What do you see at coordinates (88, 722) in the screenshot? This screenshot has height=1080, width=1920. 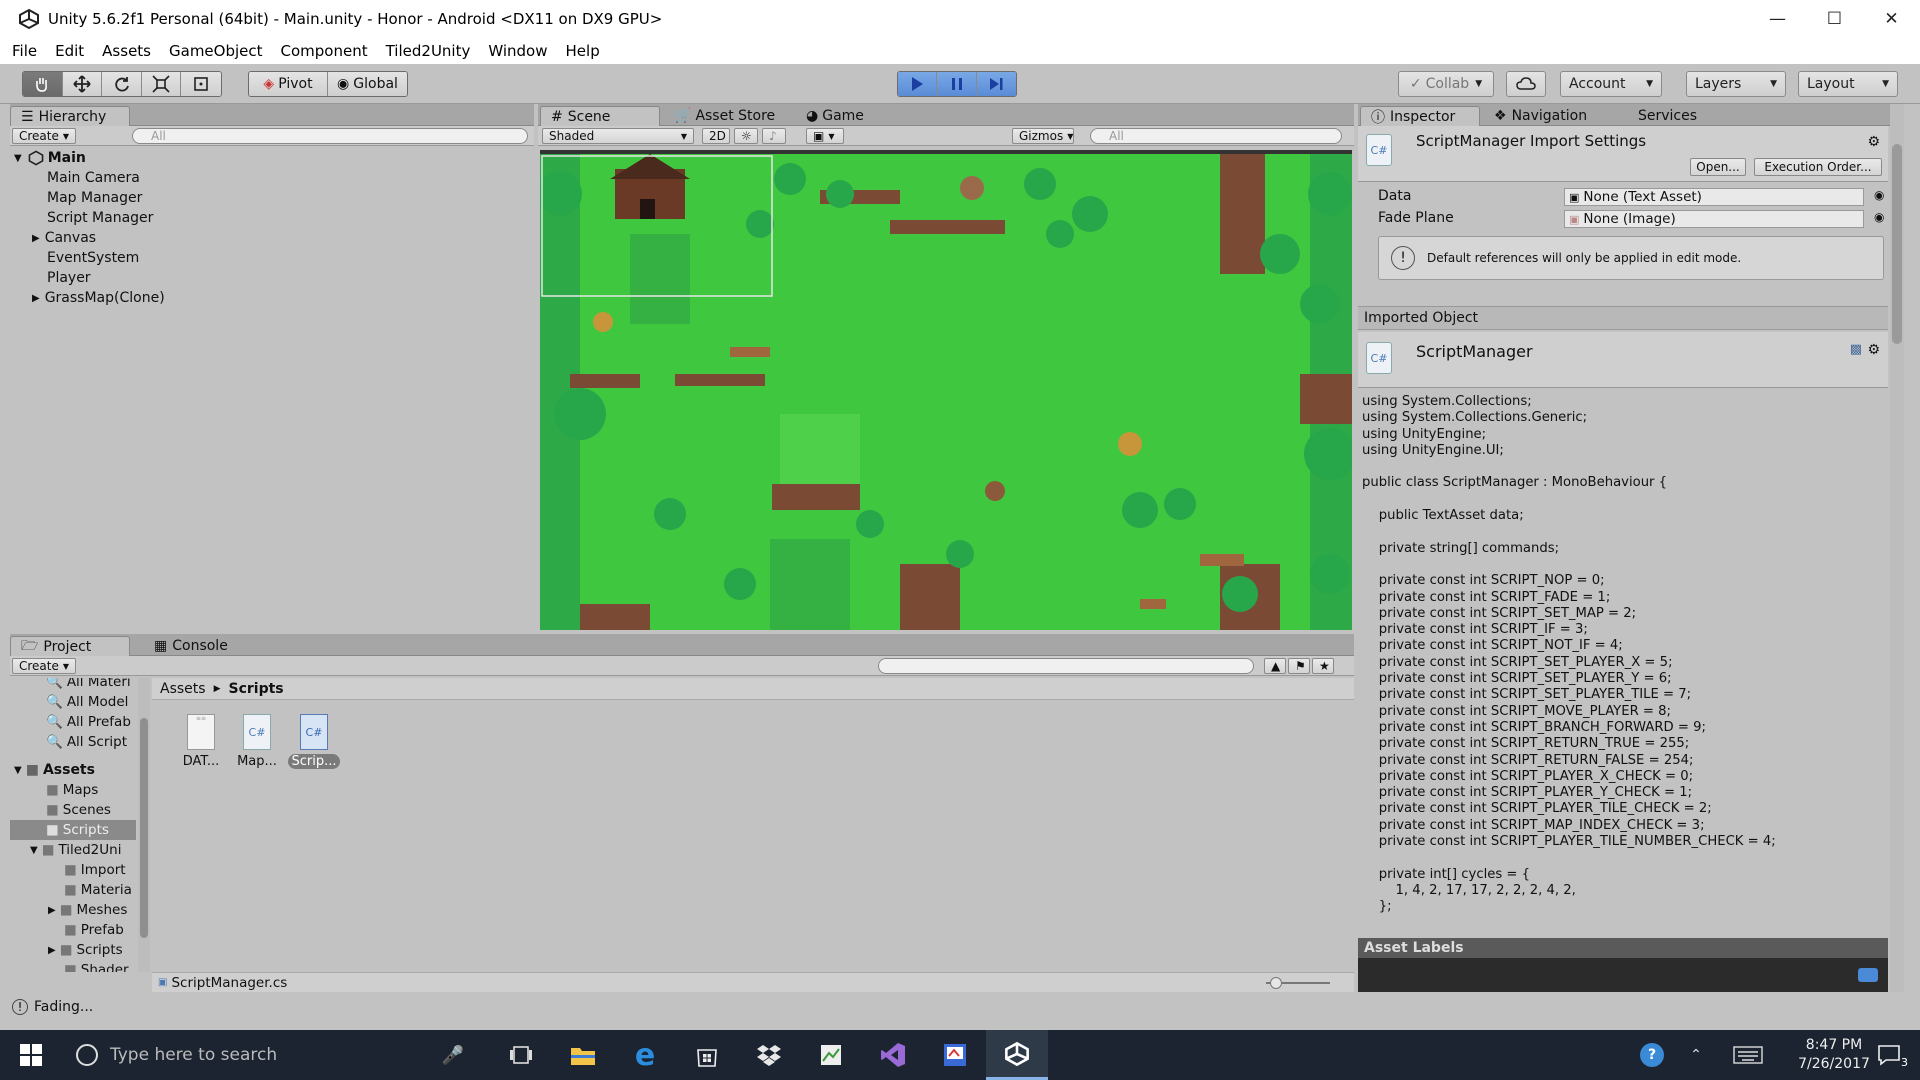 I see `favorite-all-prefabs: 🔍 All Prefab` at bounding box center [88, 722].